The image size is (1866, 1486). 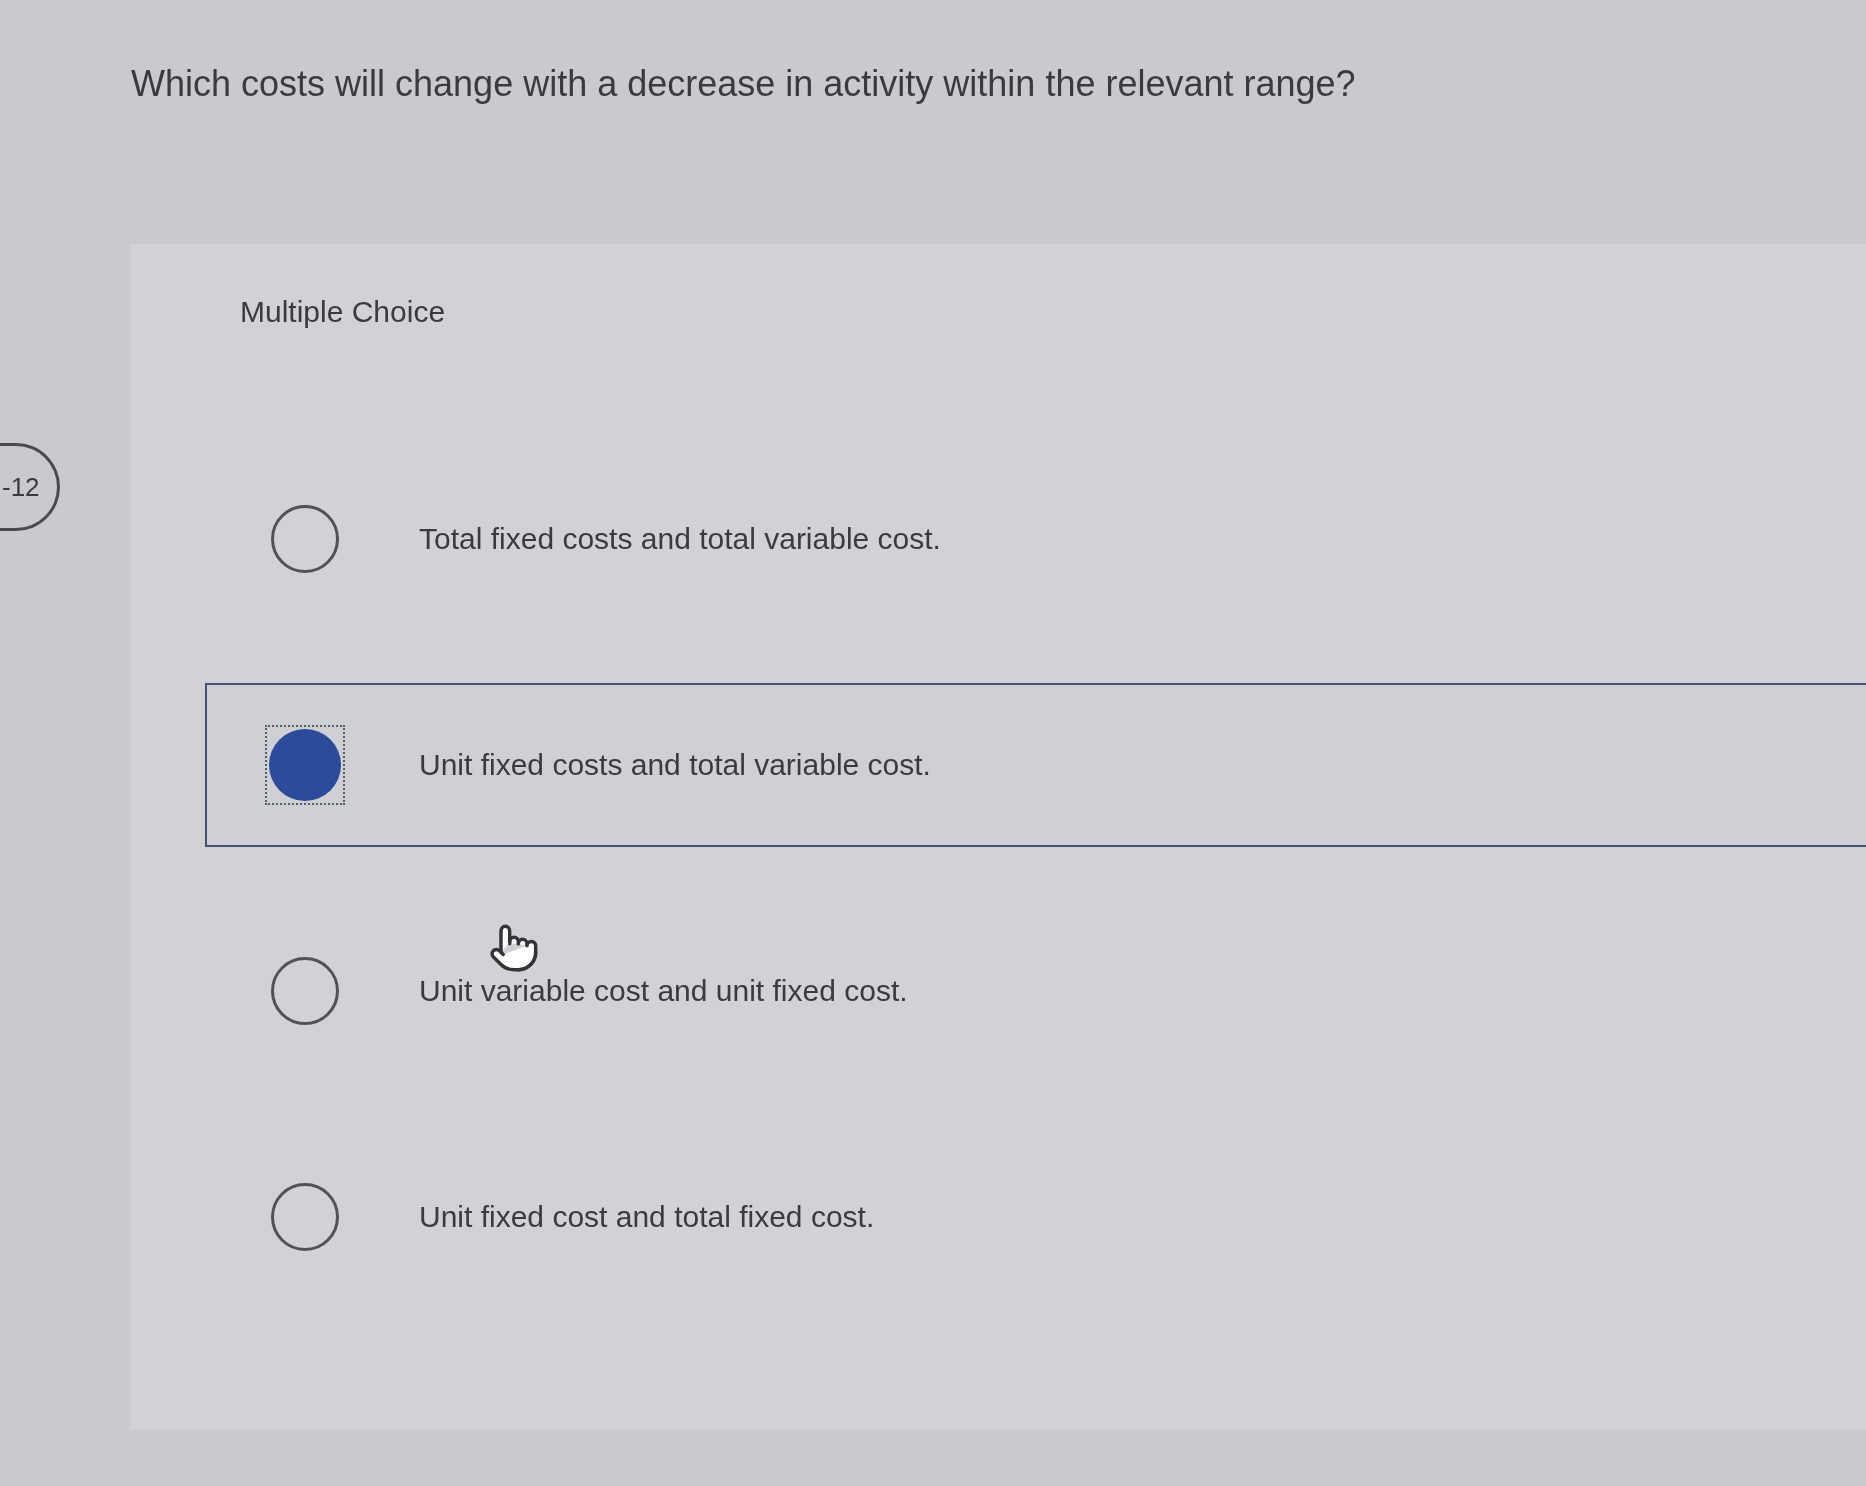 What do you see at coordinates (647, 1217) in the screenshot?
I see `option-label: Unit fixed cost and total fixed cost.` at bounding box center [647, 1217].